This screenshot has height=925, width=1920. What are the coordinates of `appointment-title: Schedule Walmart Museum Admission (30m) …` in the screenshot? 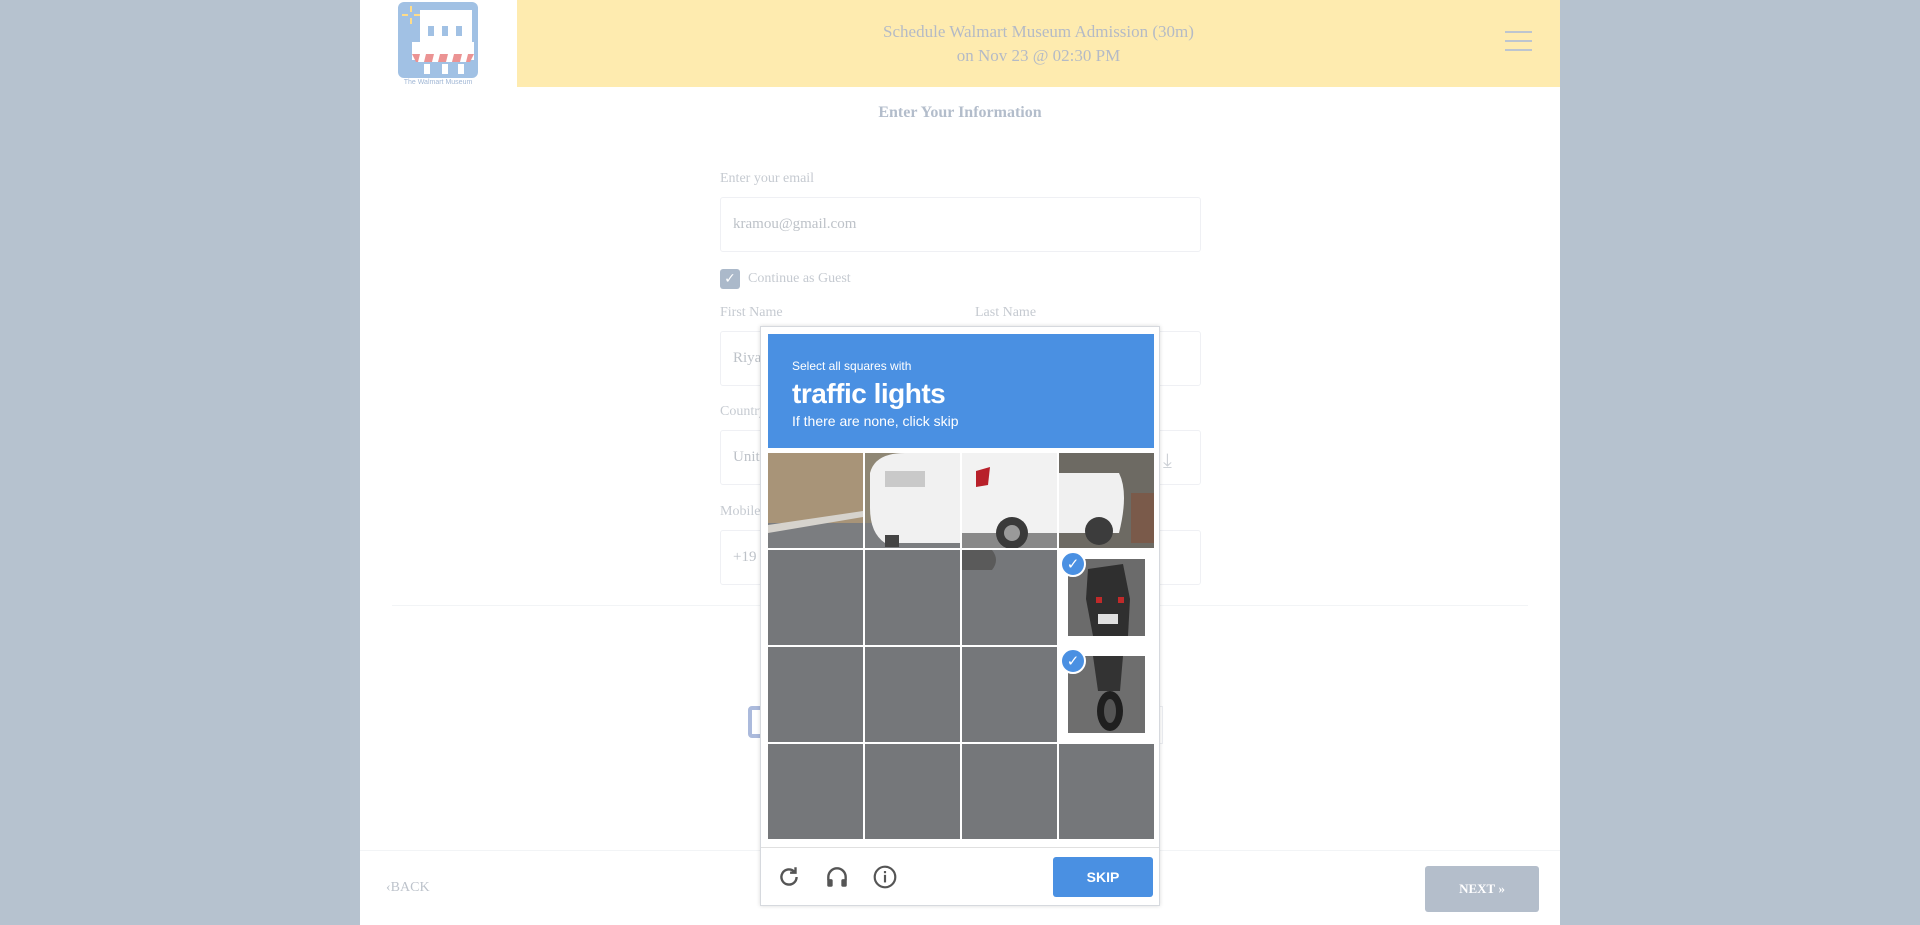 It's located at (1038, 44).